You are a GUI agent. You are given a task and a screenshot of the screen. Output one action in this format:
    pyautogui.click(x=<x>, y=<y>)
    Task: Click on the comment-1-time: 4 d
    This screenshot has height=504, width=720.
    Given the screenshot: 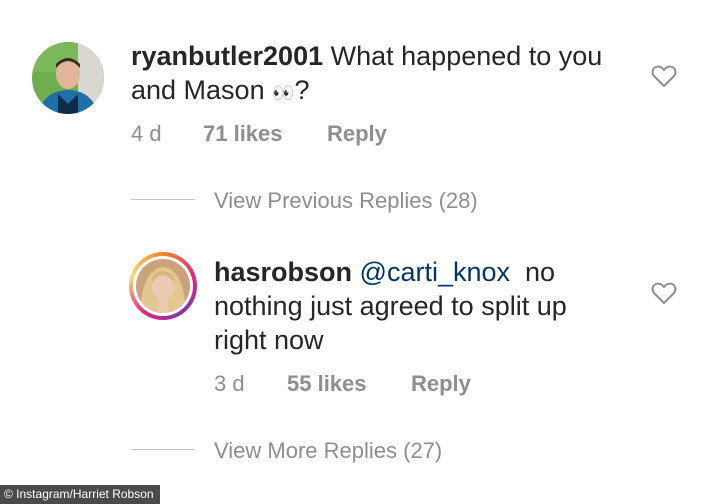 What is the action you would take?
    pyautogui.click(x=146, y=133)
    